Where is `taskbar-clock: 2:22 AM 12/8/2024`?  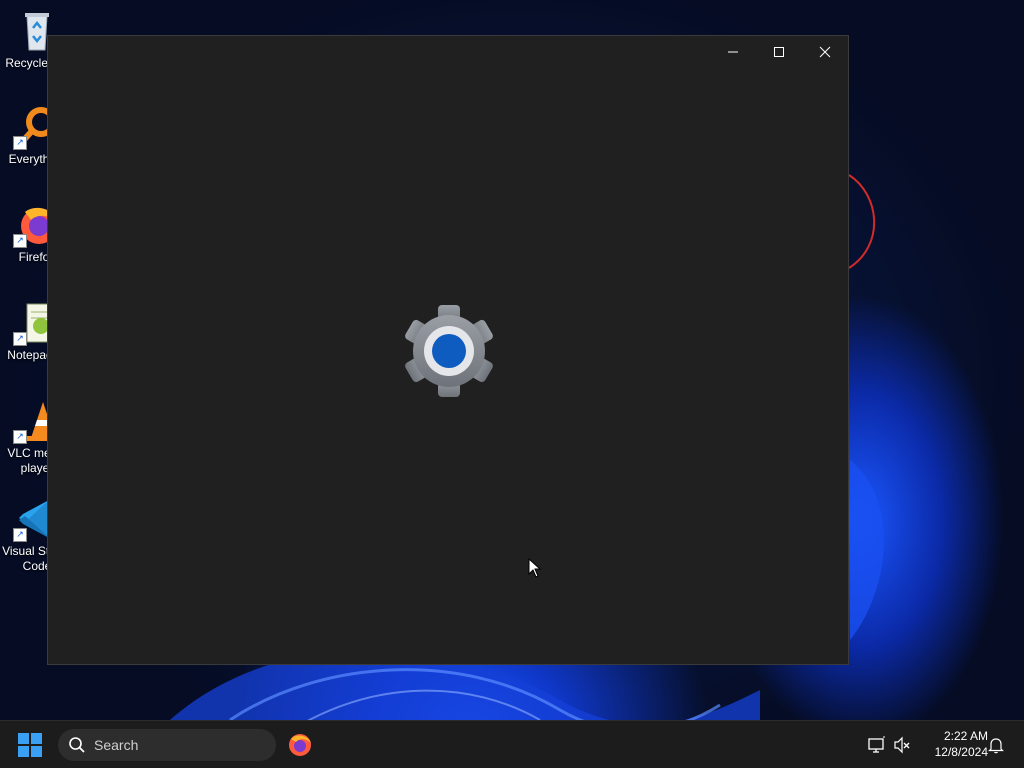 taskbar-clock: 2:22 AM 12/8/2024 is located at coordinates (953, 744).